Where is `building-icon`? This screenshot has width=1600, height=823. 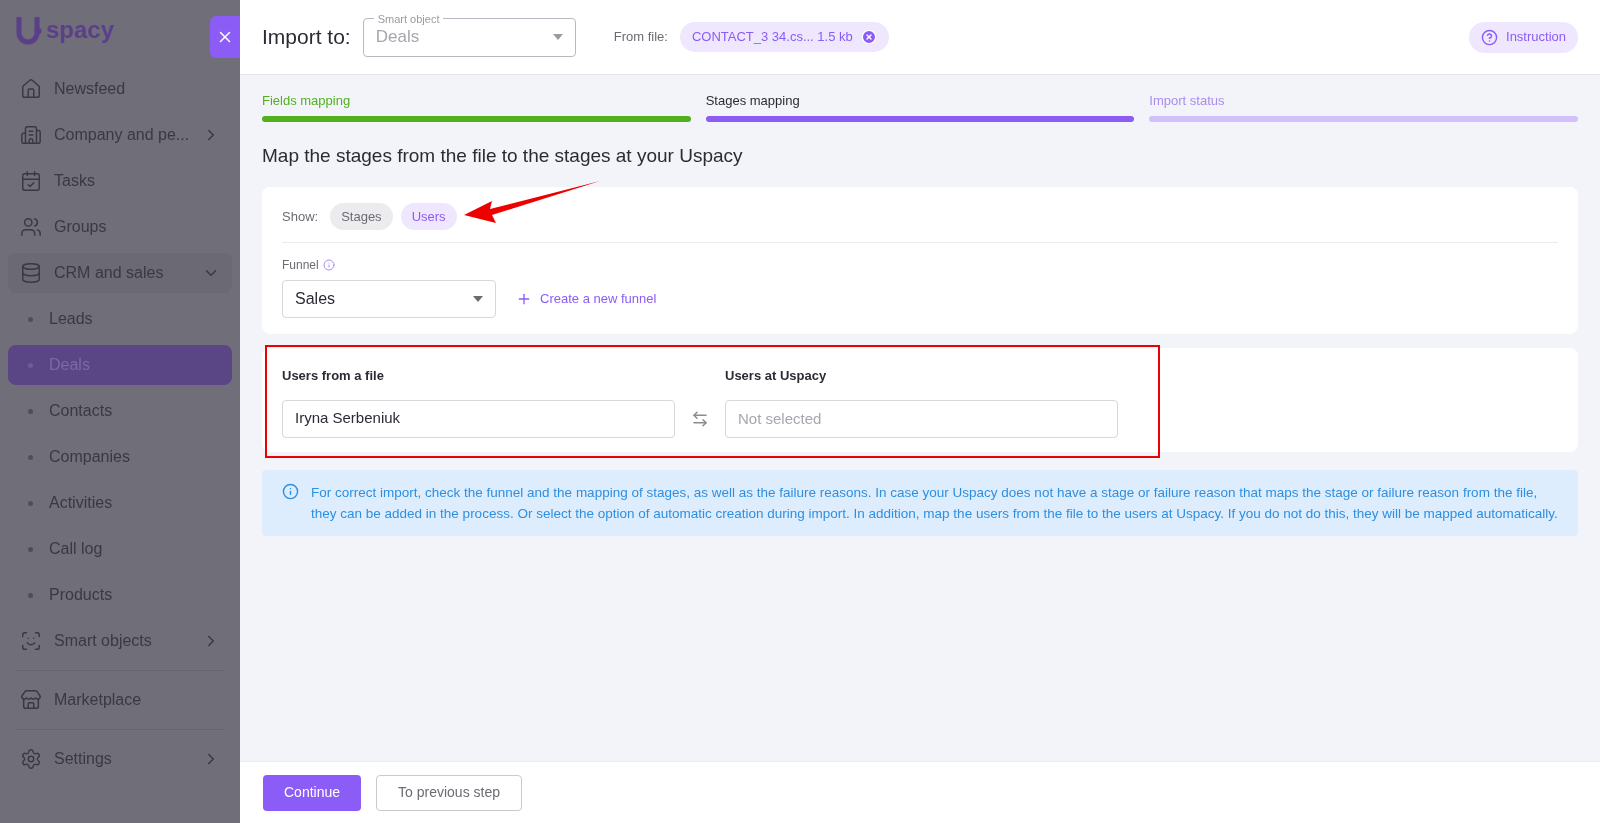
building-icon is located at coordinates (31, 135).